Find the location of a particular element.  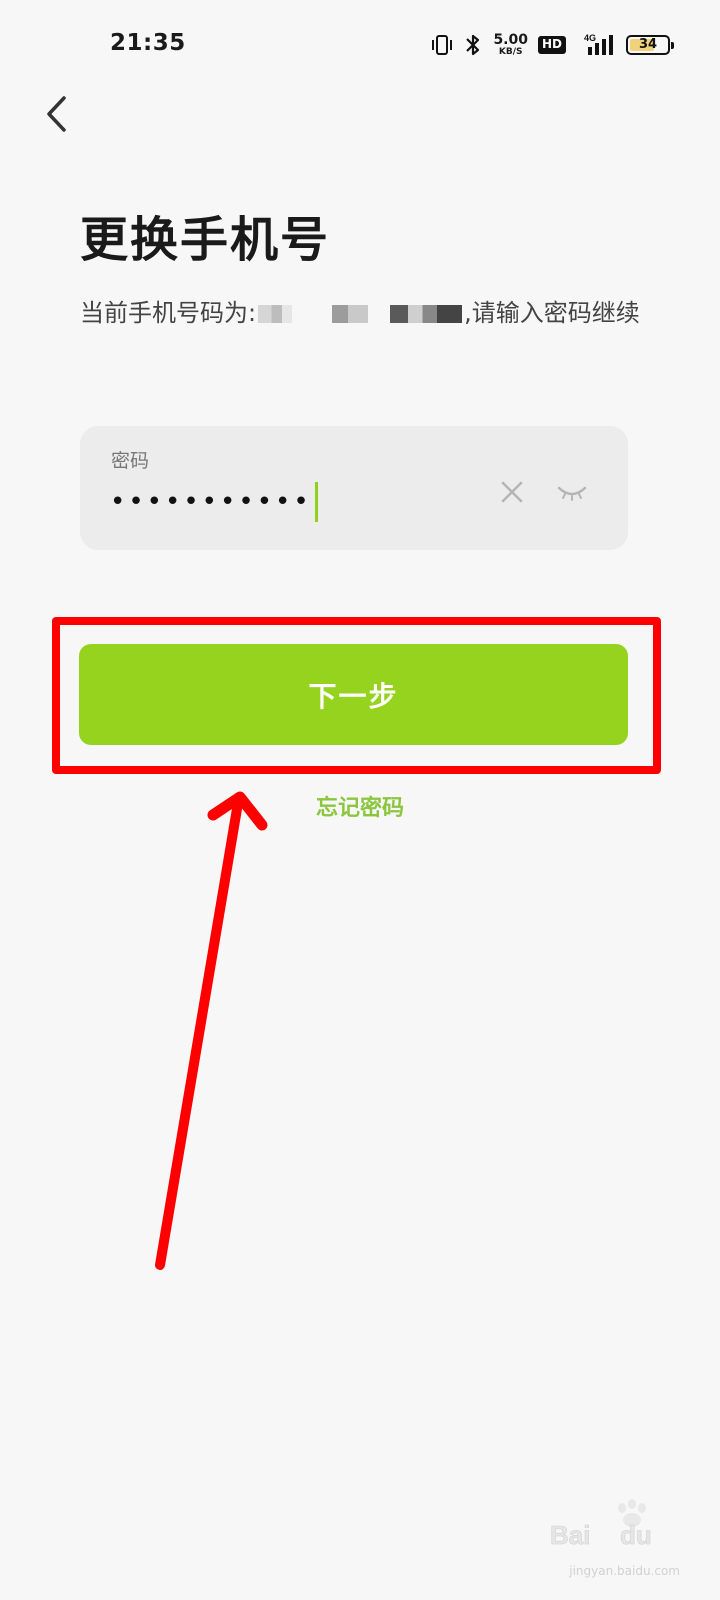

svg-text: Bai is located at coordinates (570, 1535).